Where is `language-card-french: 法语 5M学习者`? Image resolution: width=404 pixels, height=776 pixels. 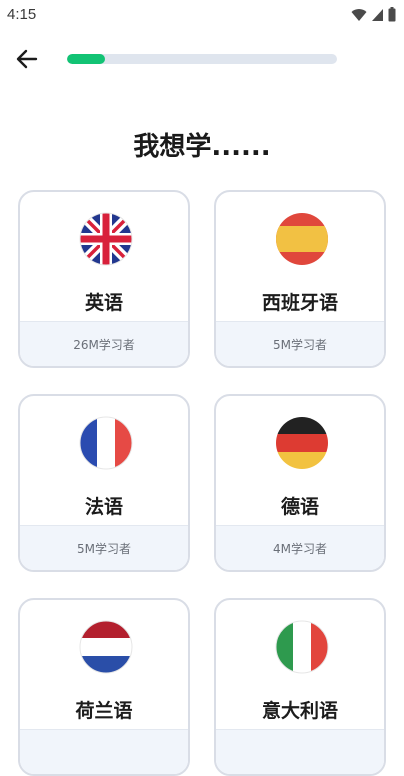 language-card-french: 法语 5M学习者 is located at coordinates (104, 483).